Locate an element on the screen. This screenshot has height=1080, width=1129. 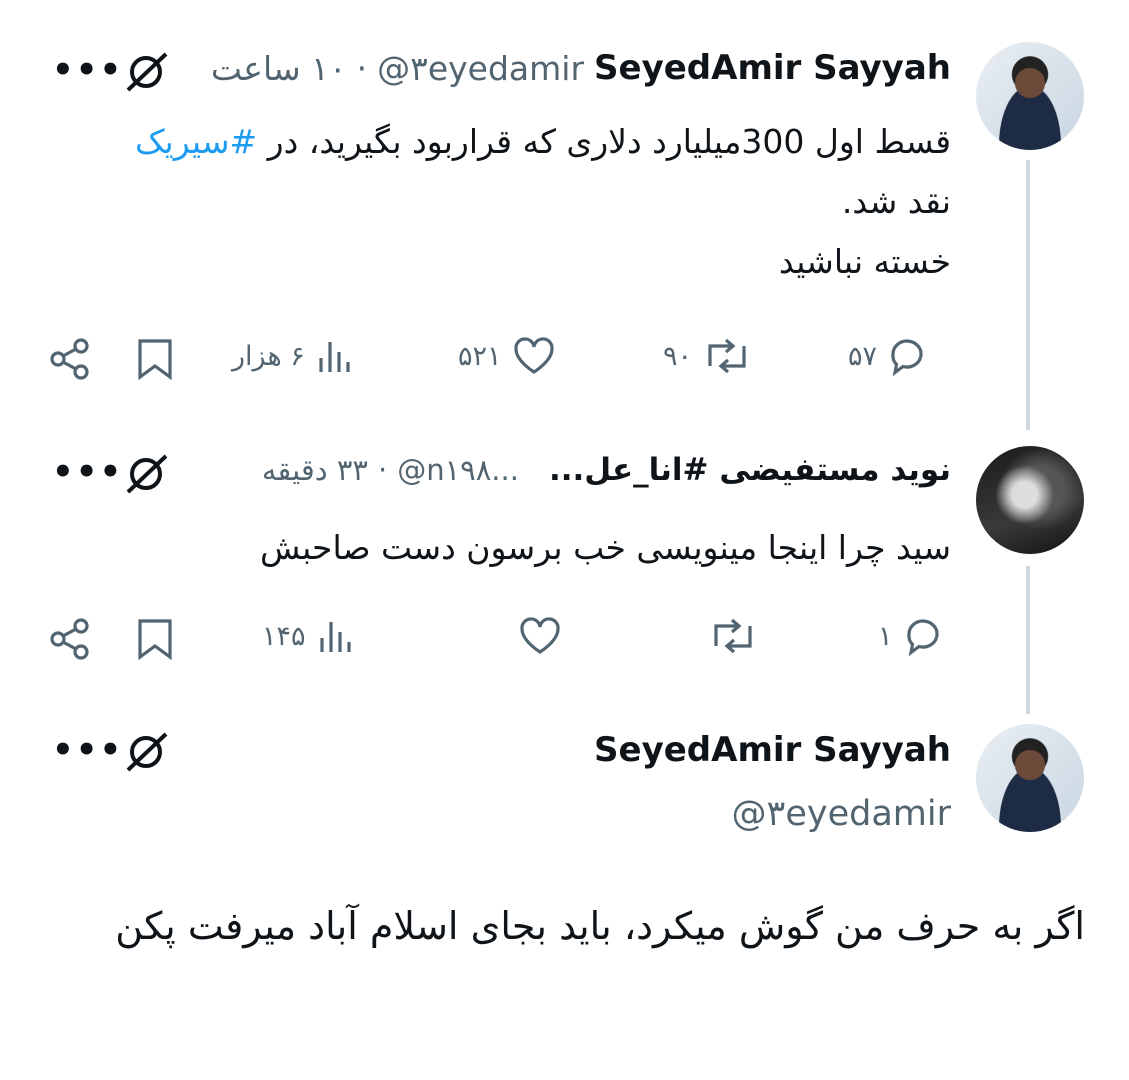
views-button: ۶ هزار is located at coordinates (293, 356).